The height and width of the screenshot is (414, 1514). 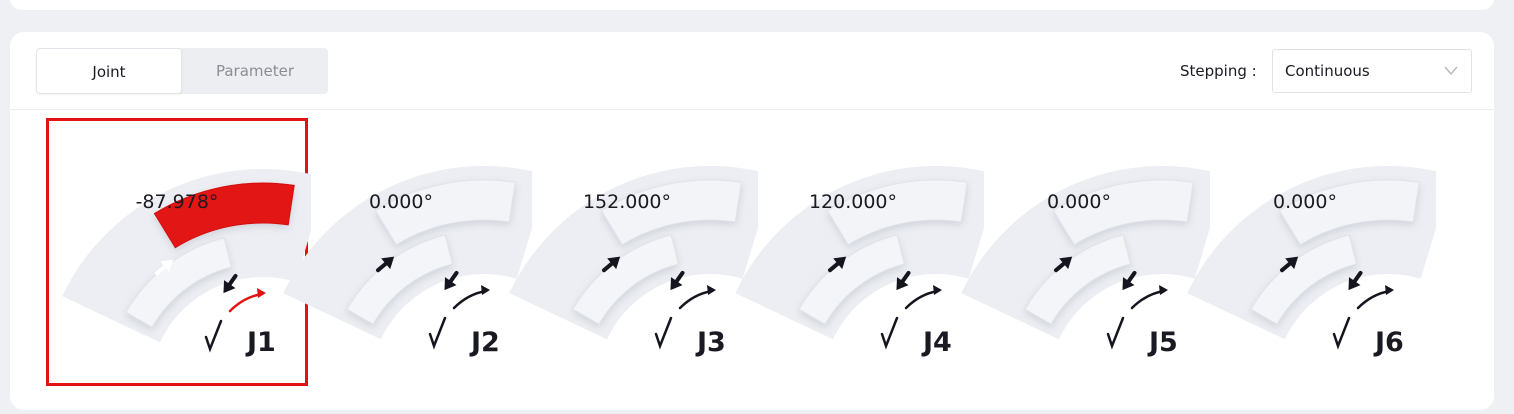 What do you see at coordinates (1327, 71) in the screenshot?
I see `stepping-value: Continuous` at bounding box center [1327, 71].